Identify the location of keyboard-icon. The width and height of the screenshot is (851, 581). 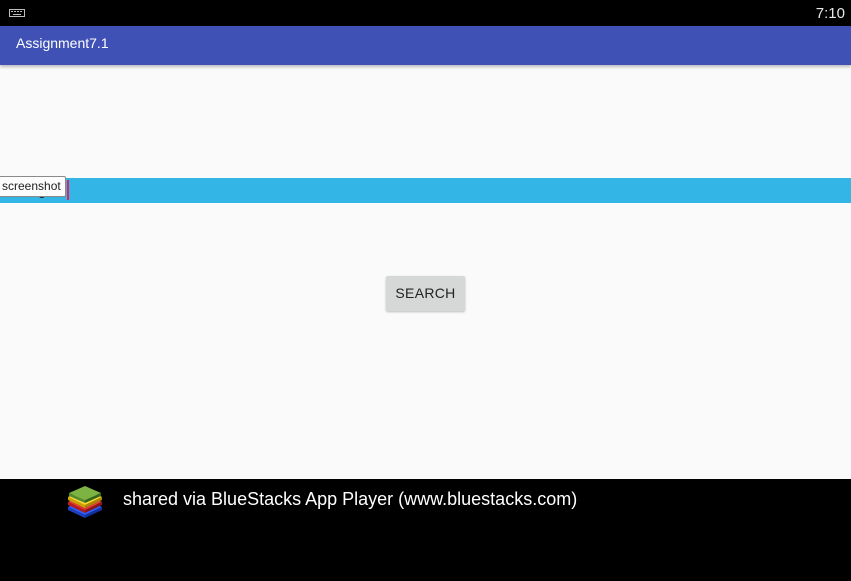
(17, 13).